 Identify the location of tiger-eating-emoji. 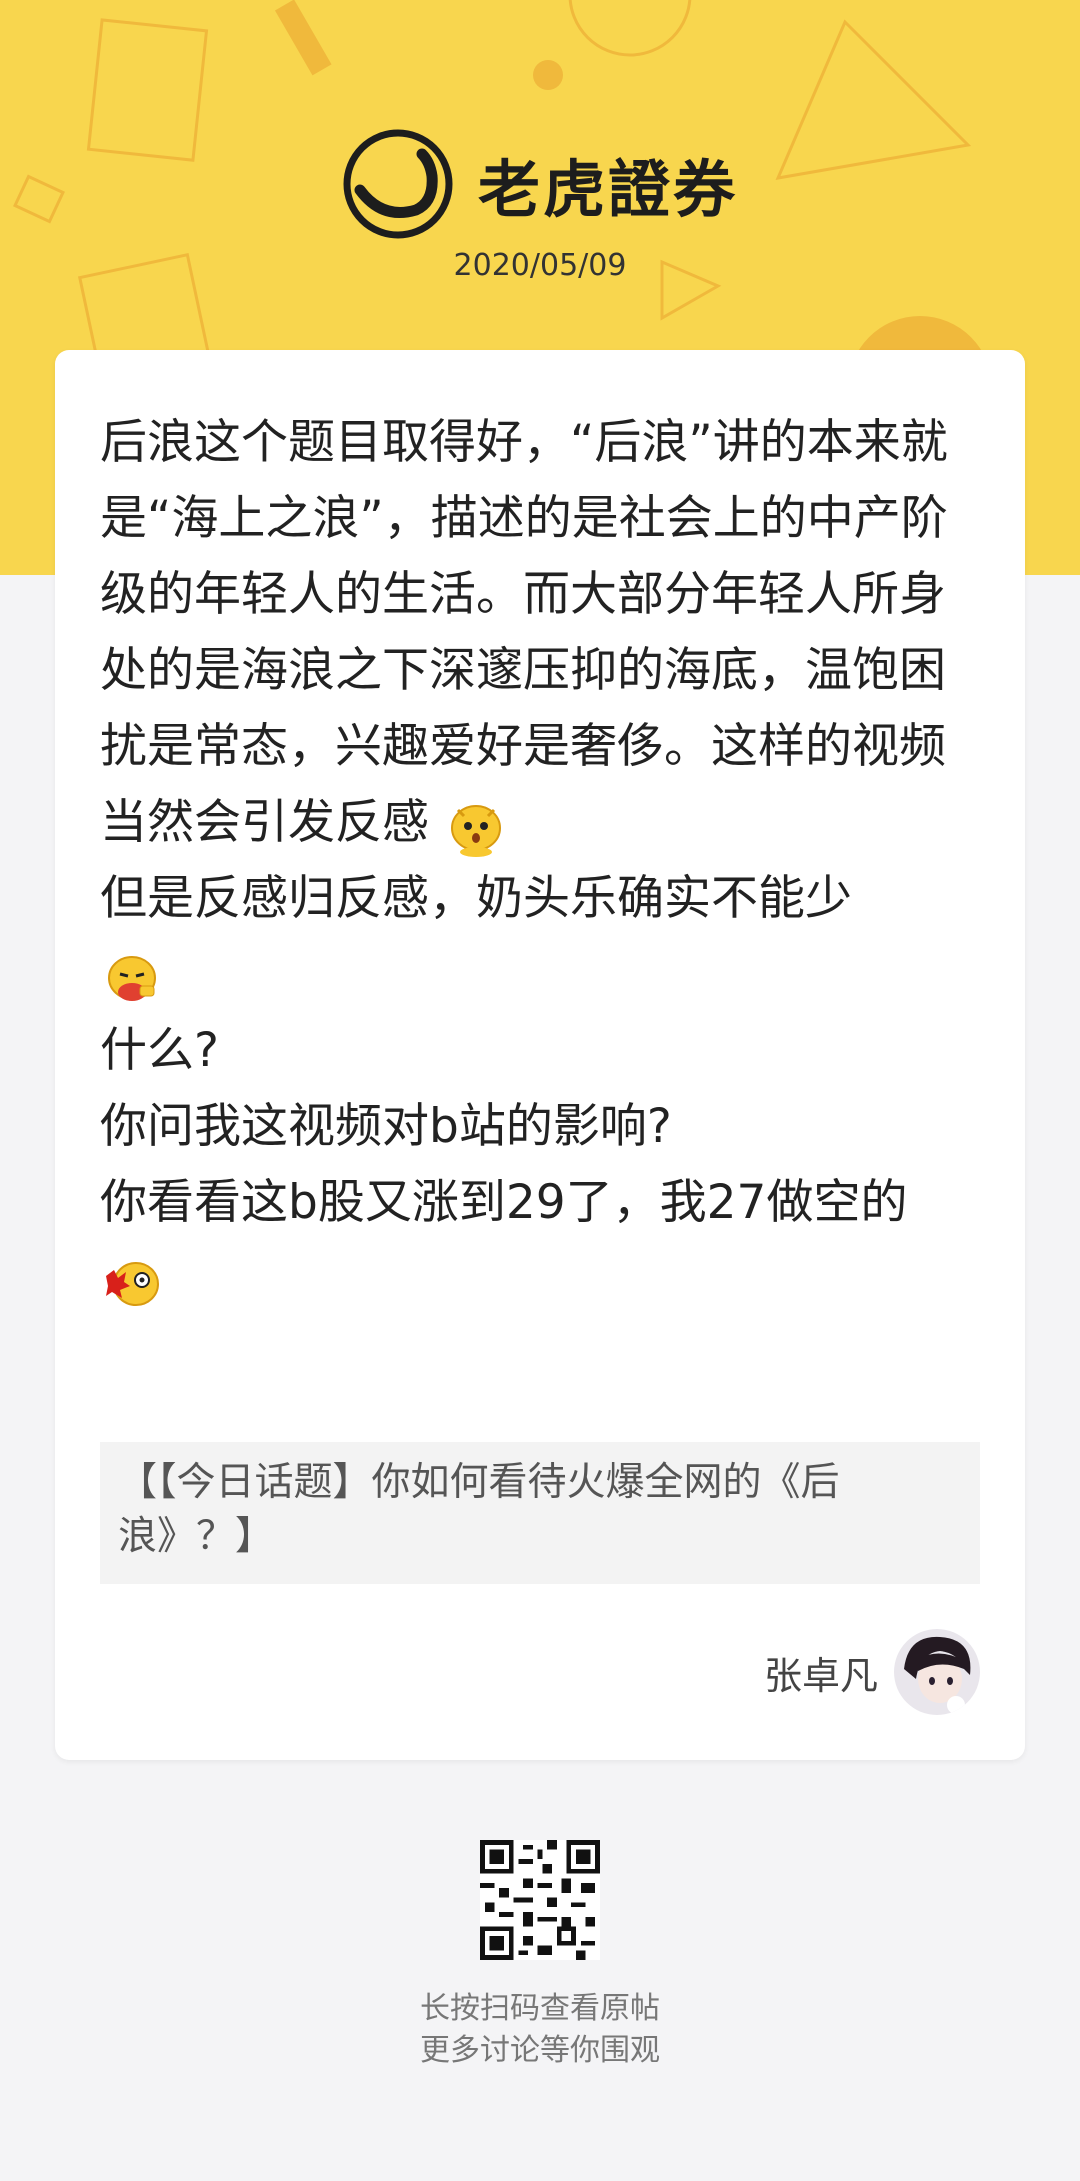
(132, 978).